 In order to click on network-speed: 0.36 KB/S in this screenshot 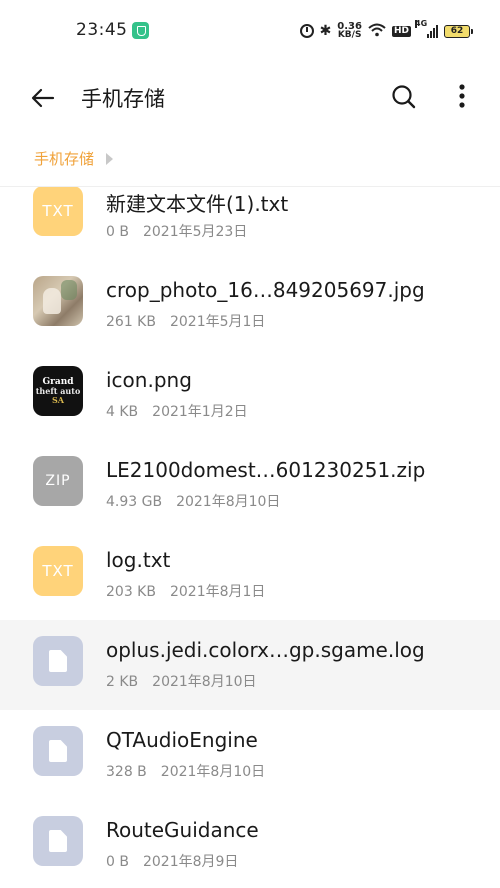, I will do `click(349, 31)`.